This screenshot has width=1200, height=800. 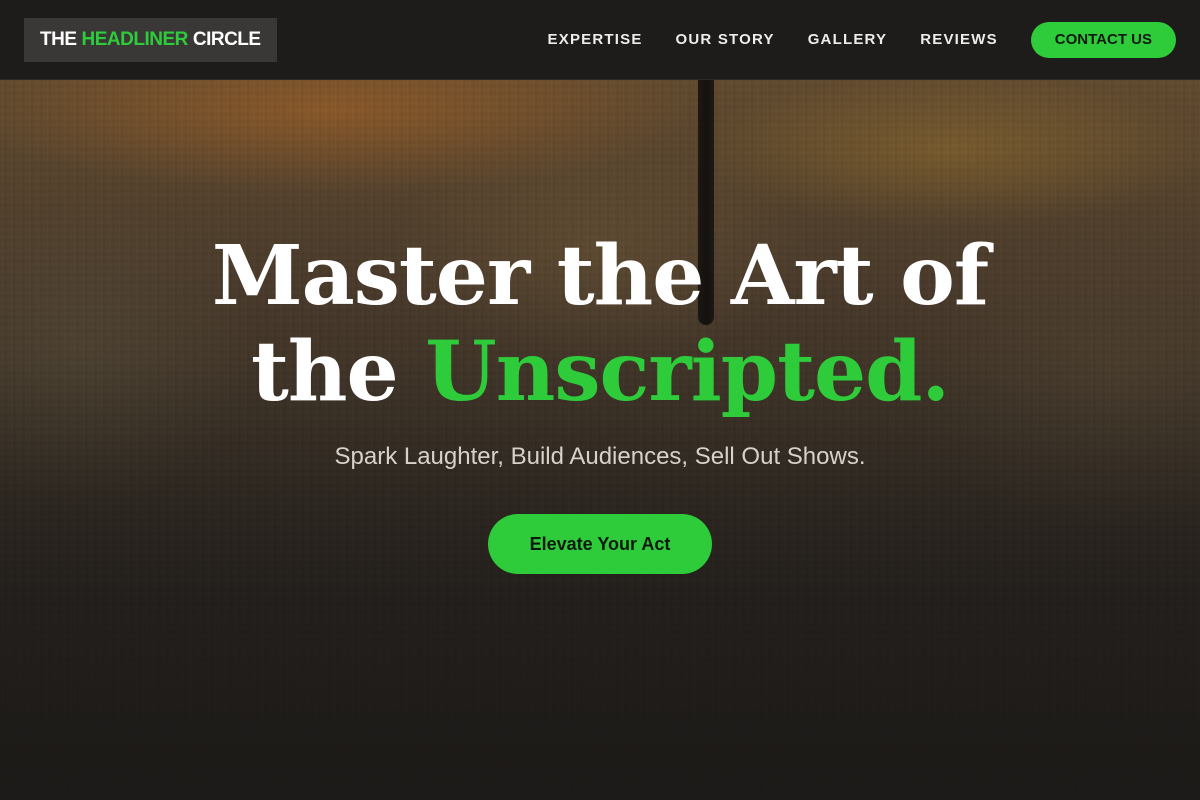 What do you see at coordinates (687, 372) in the screenshot?
I see `headline-line-2-accent: Unscripted.` at bounding box center [687, 372].